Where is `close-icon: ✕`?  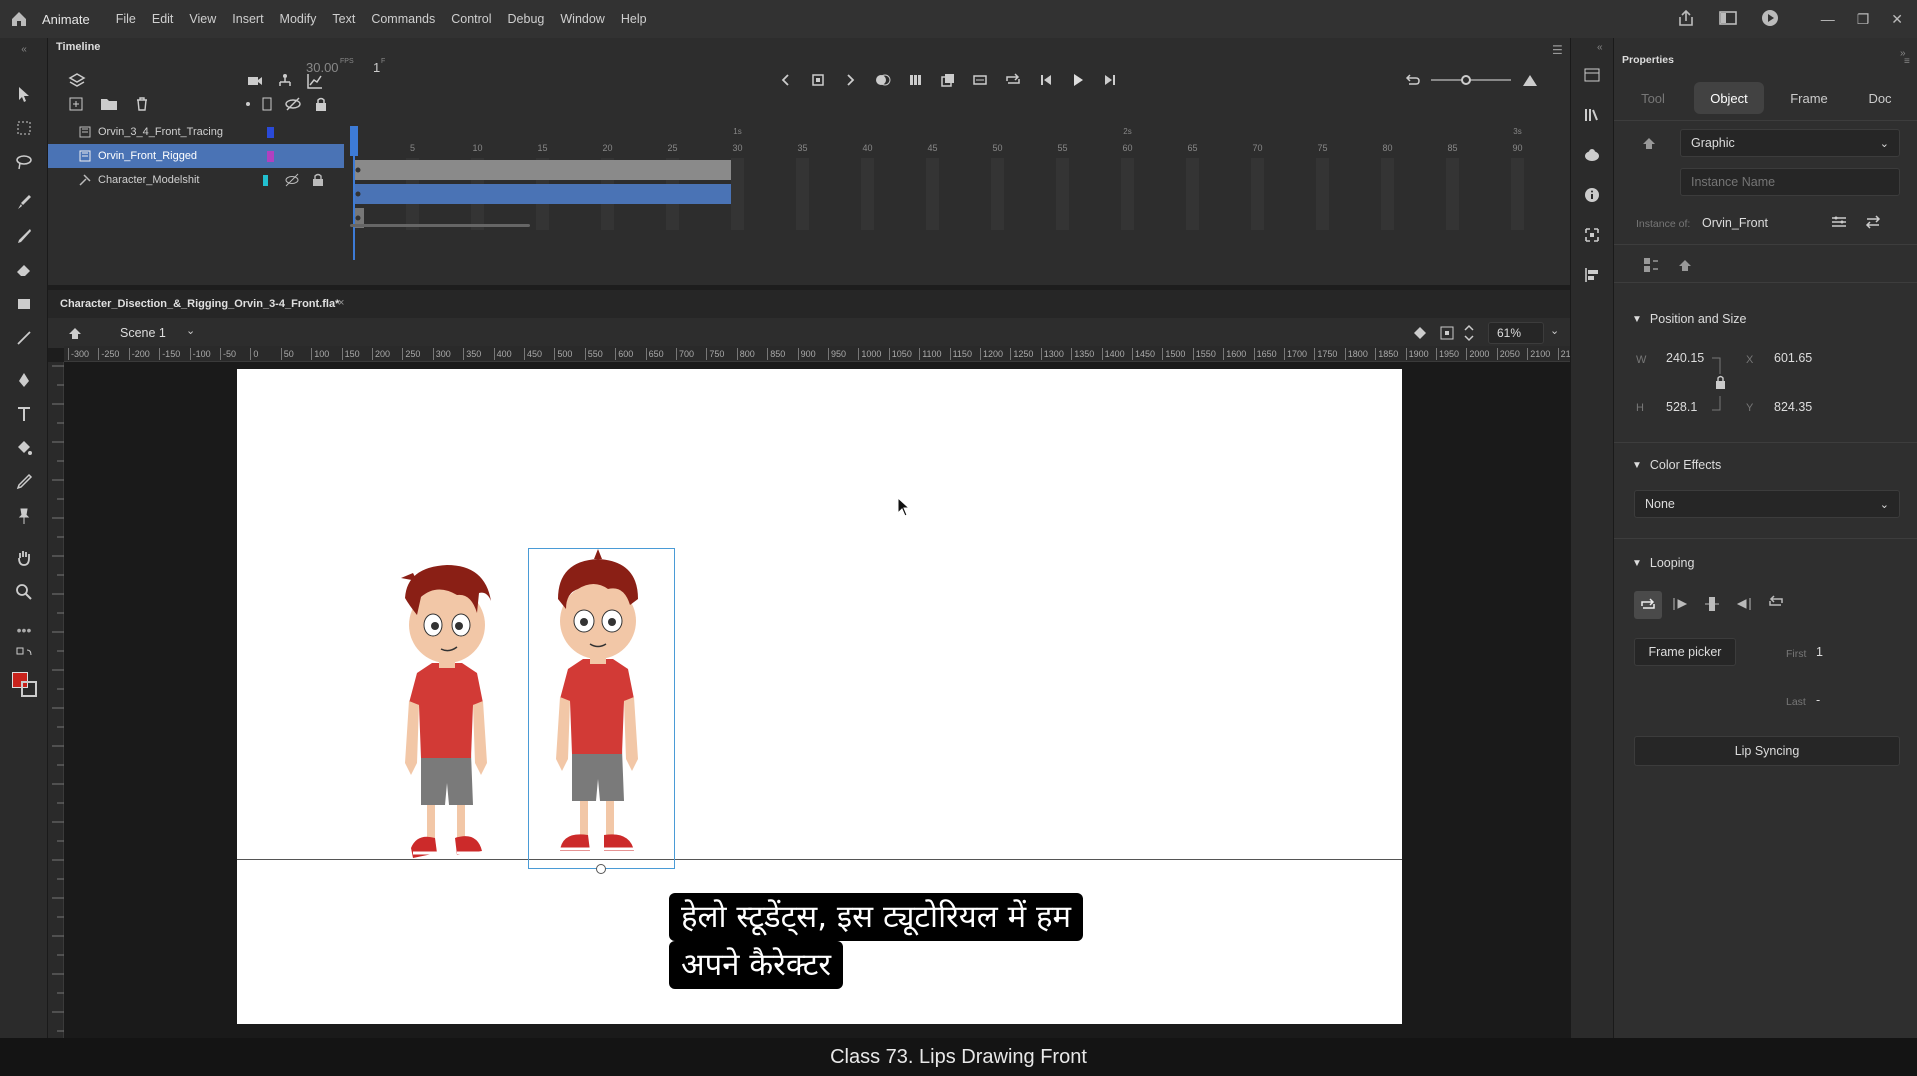 close-icon: ✕ is located at coordinates (1897, 19).